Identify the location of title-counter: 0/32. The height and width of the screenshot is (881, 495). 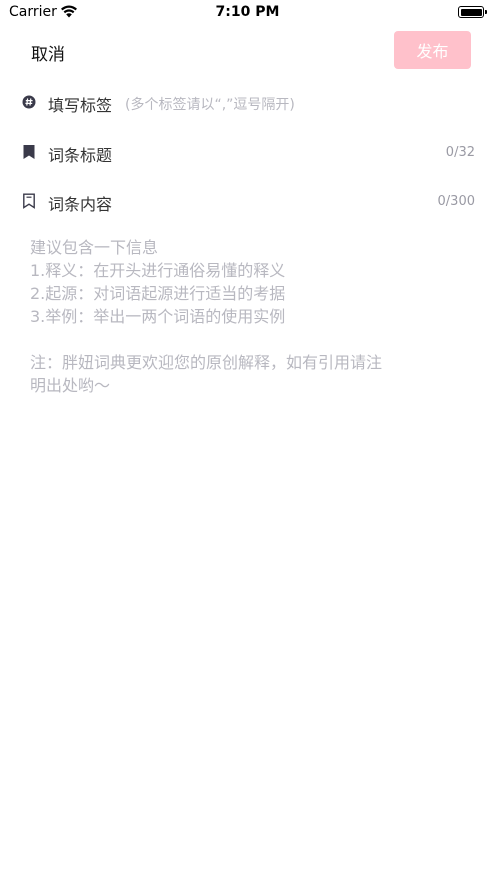
(460, 152).